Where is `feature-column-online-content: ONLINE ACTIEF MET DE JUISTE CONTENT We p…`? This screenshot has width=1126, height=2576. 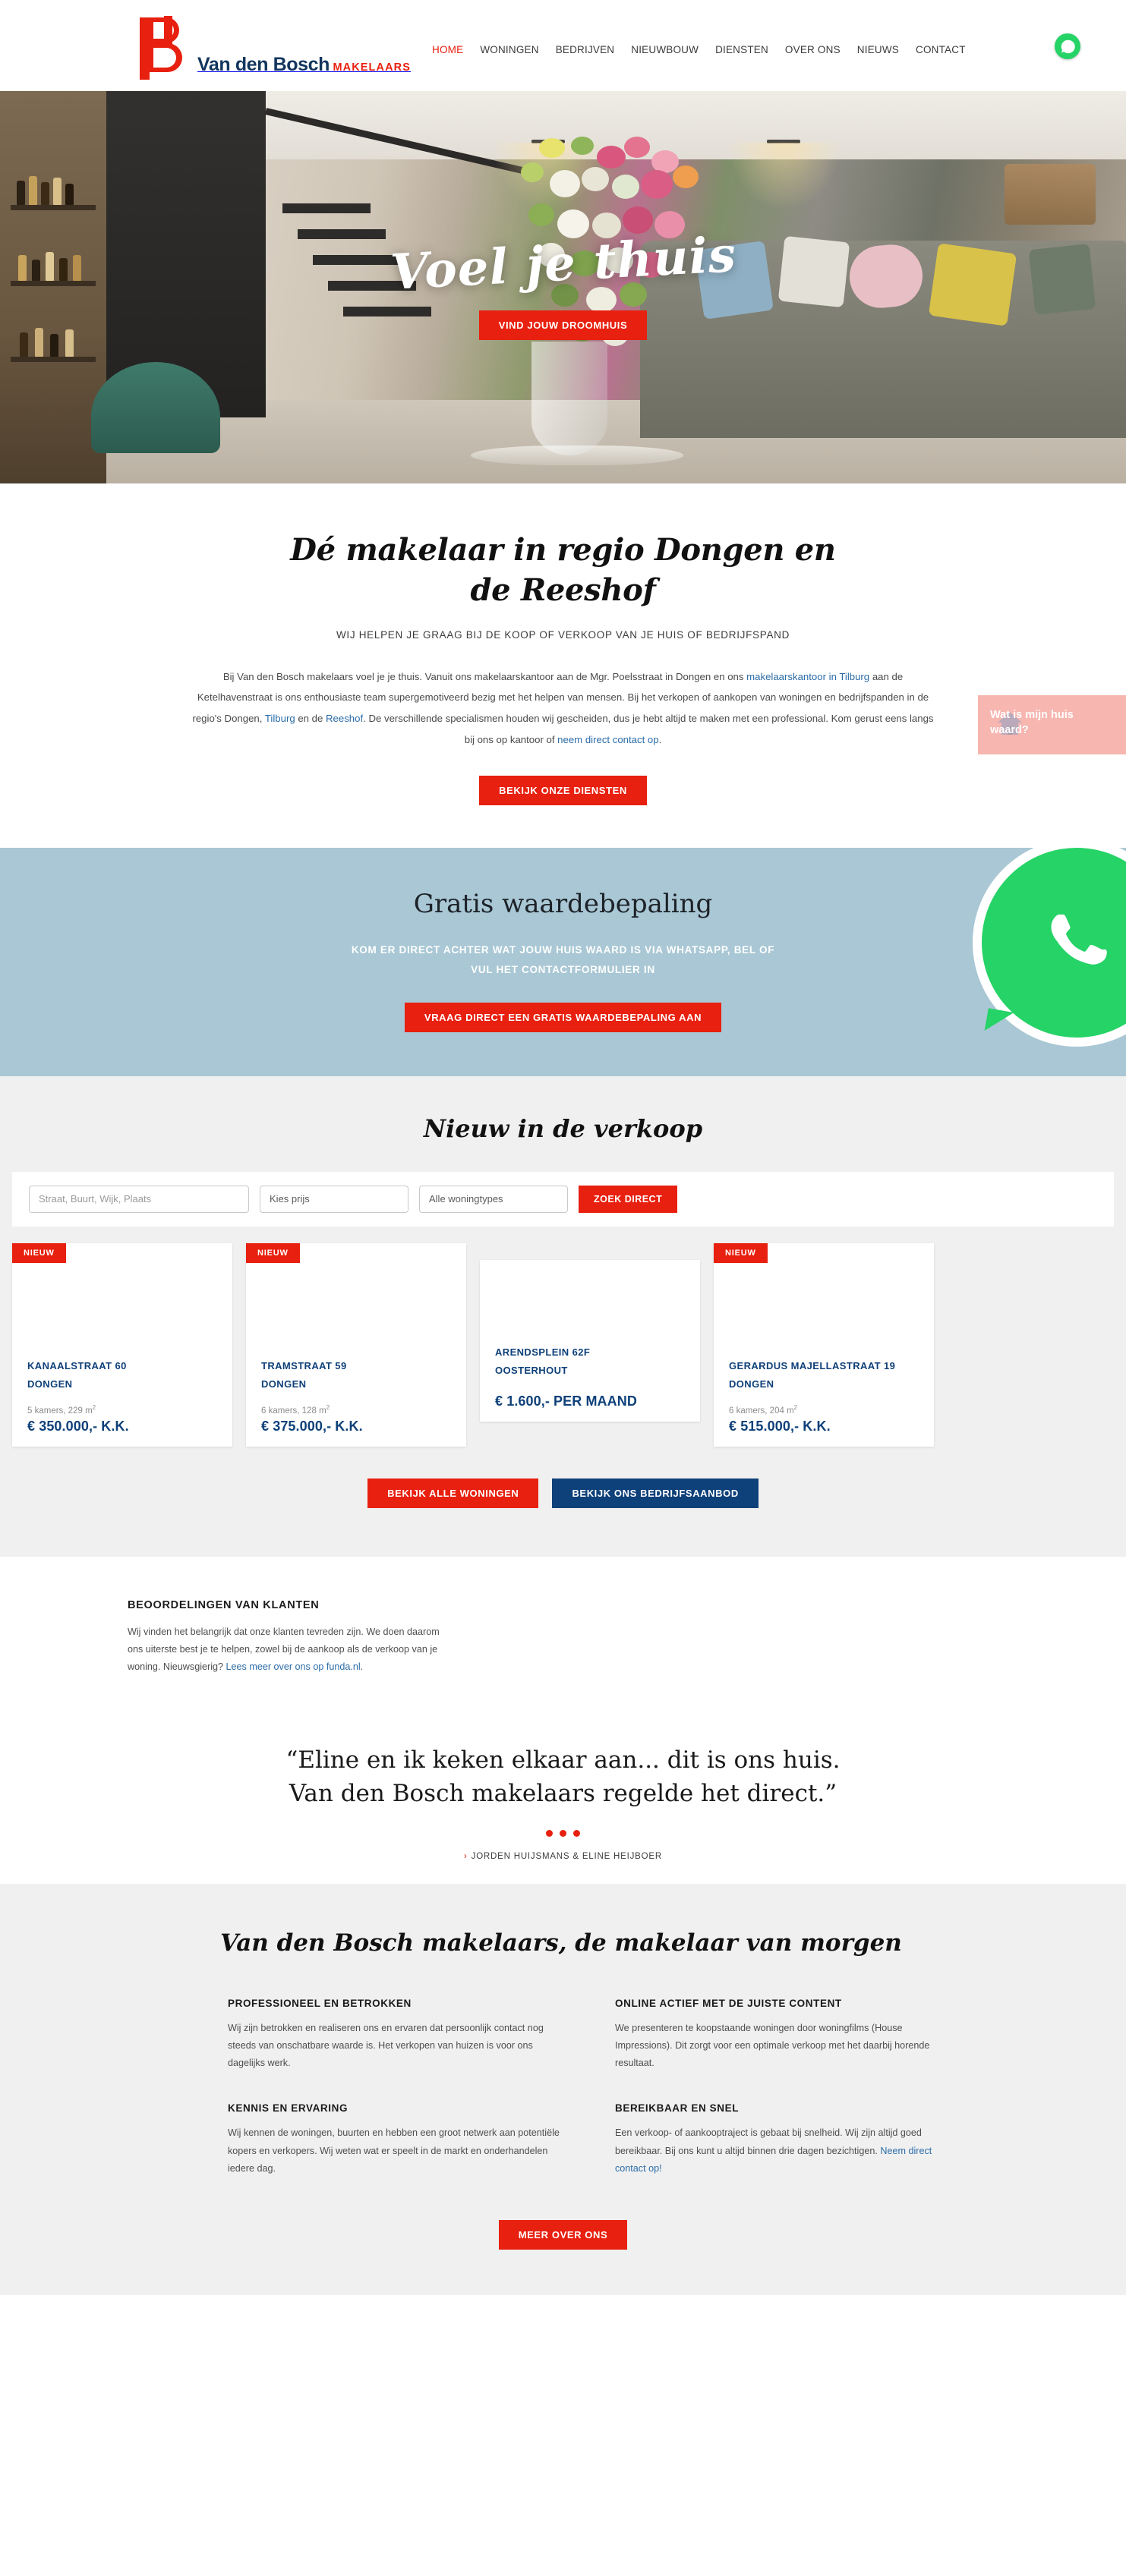
feature-column-online-content: ONLINE ACTIEF MET DE JUISTE CONTENT We p… is located at coordinates (782, 2035).